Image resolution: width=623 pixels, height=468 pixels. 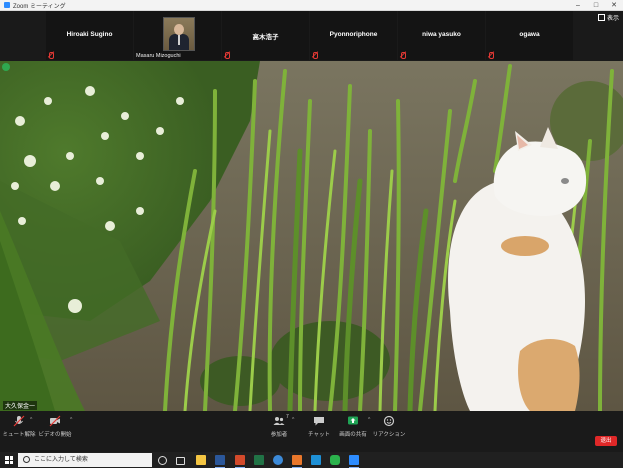 I want to click on leave-button: 退出, so click(x=606, y=441).